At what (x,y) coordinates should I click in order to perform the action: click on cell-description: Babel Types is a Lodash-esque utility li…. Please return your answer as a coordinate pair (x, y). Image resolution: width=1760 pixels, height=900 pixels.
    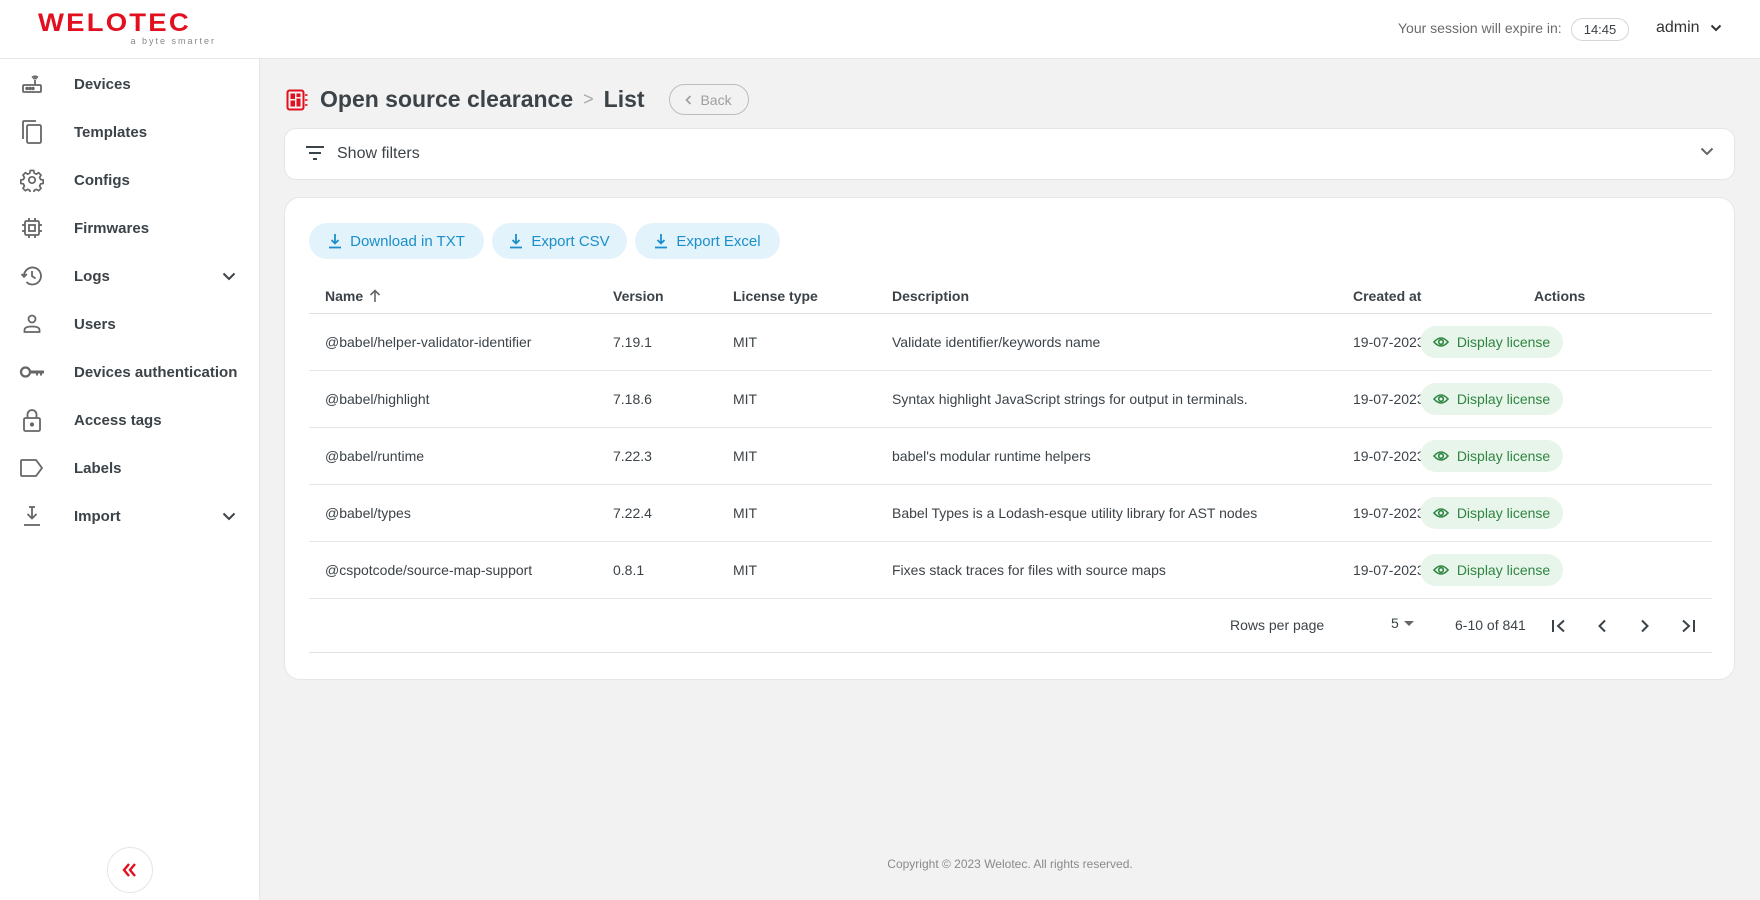
    Looking at the image, I should click on (1075, 513).